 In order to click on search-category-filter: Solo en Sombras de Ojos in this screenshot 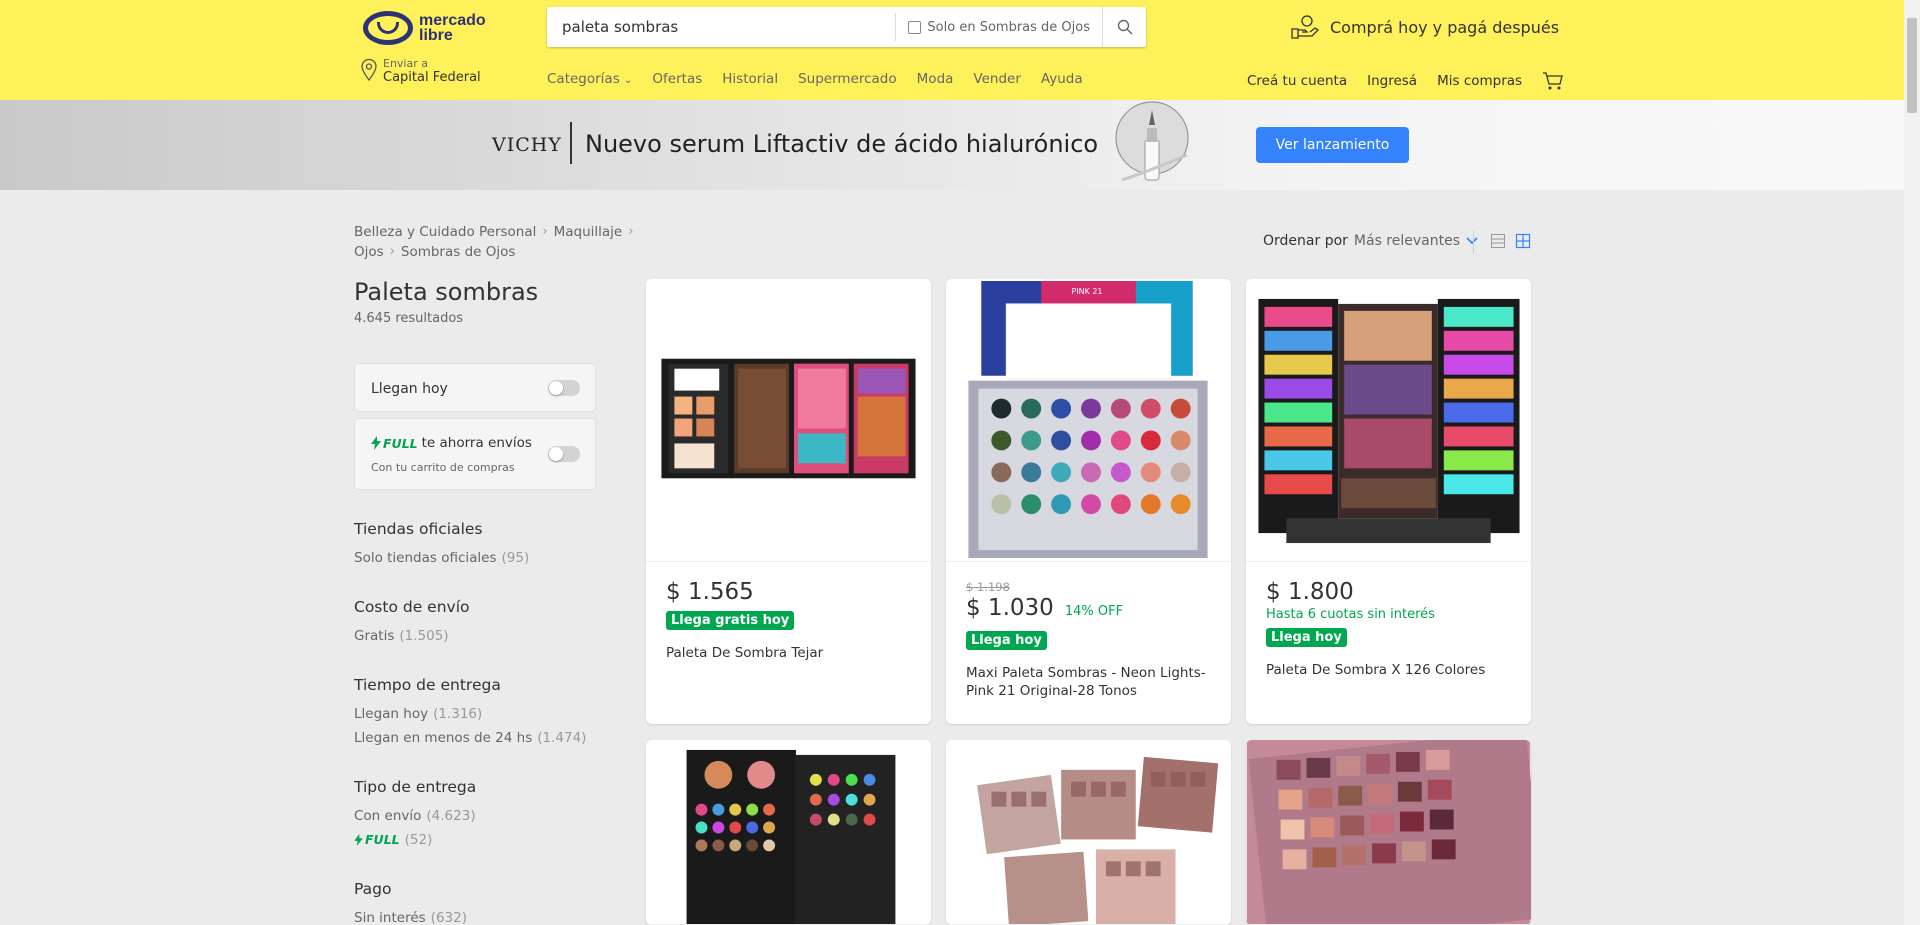, I will do `click(999, 27)`.